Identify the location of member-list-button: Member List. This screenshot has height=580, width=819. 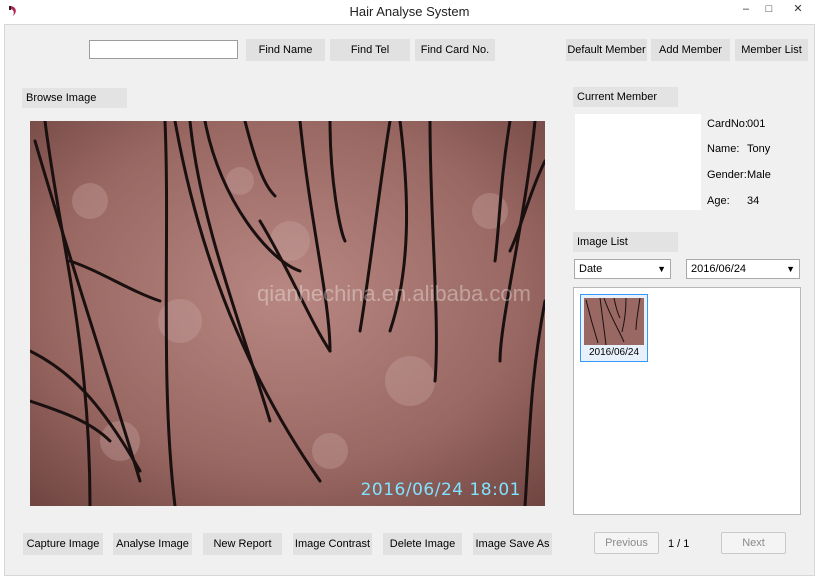
(771, 50).